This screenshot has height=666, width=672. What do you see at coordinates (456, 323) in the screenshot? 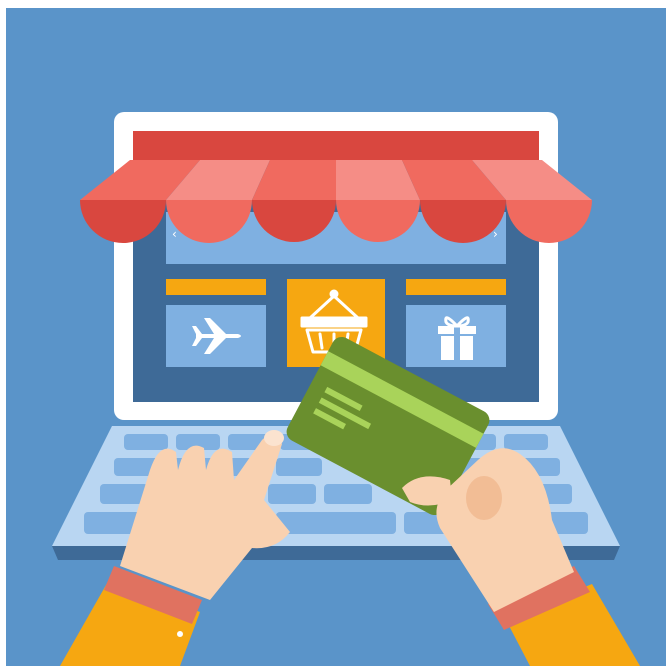
I see `product-tile-gifts` at bounding box center [456, 323].